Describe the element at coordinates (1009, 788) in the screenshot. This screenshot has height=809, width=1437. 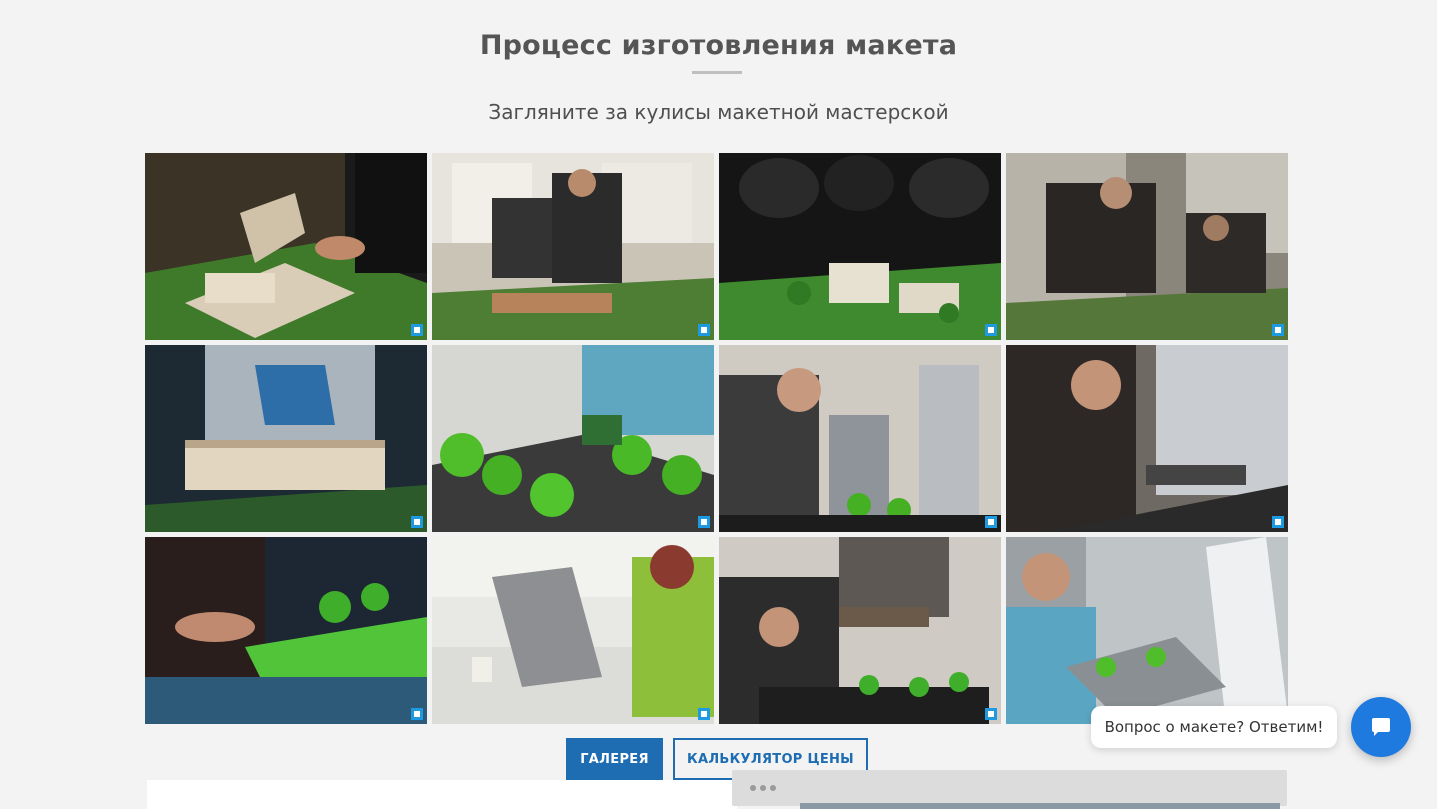
I see `loading-bar` at that location.